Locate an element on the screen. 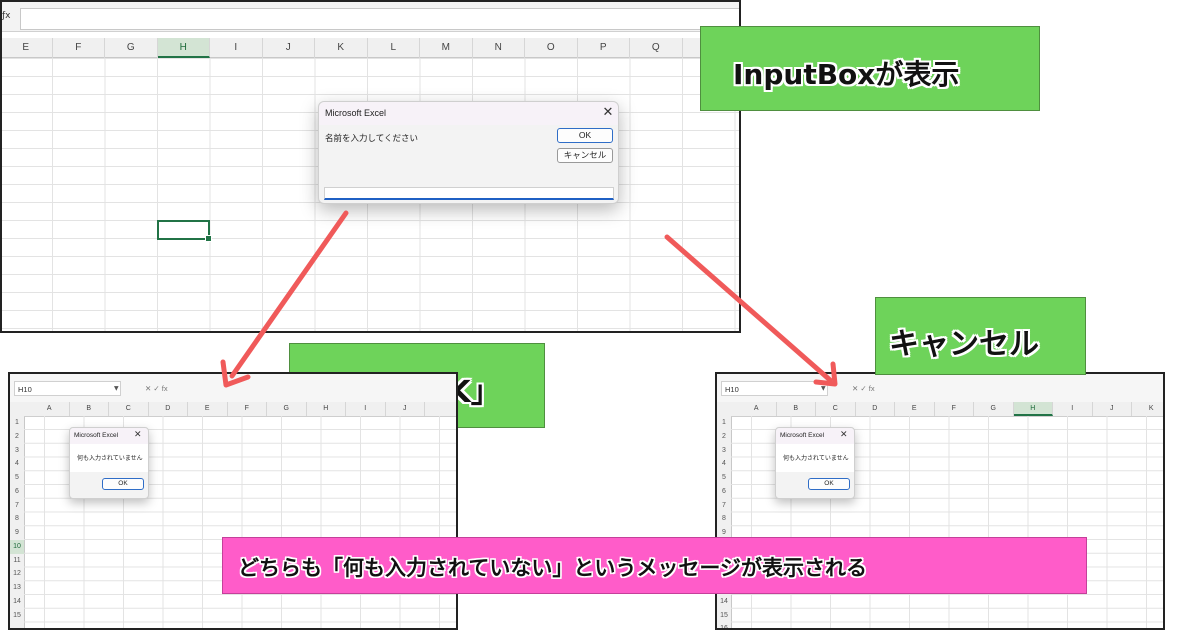 This screenshot has width=1200, height=630. column-header-l: L is located at coordinates (394, 48).